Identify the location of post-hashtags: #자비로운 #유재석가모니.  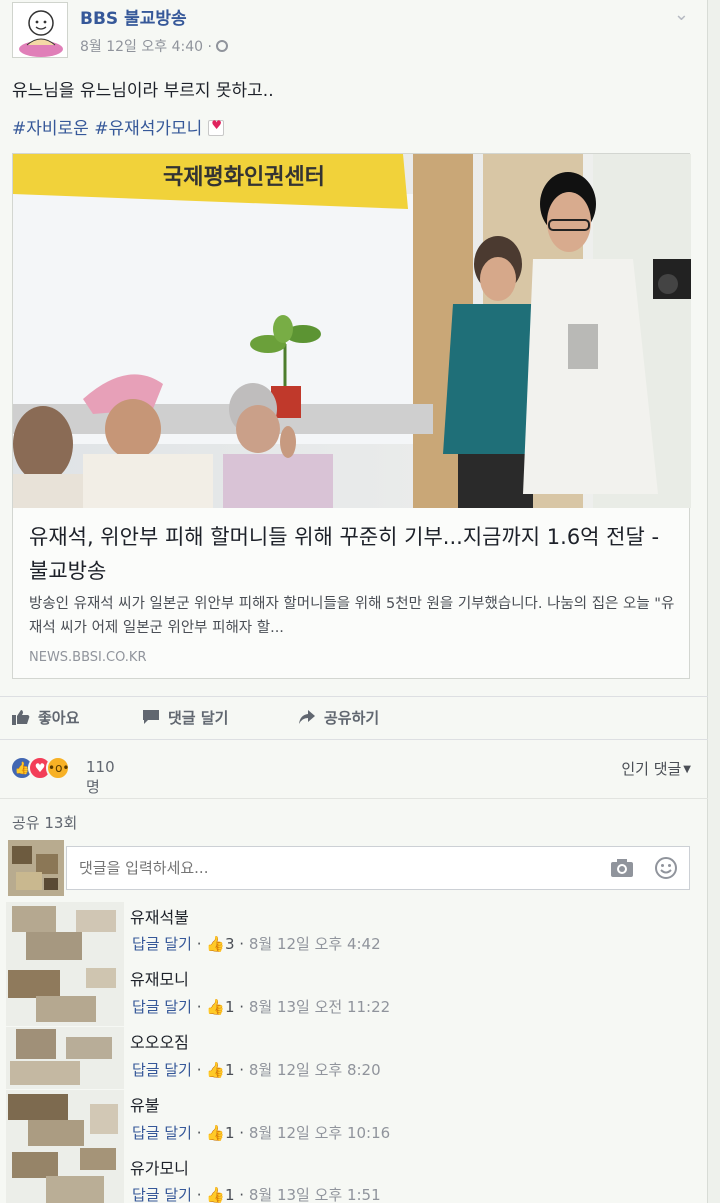
(118, 126).